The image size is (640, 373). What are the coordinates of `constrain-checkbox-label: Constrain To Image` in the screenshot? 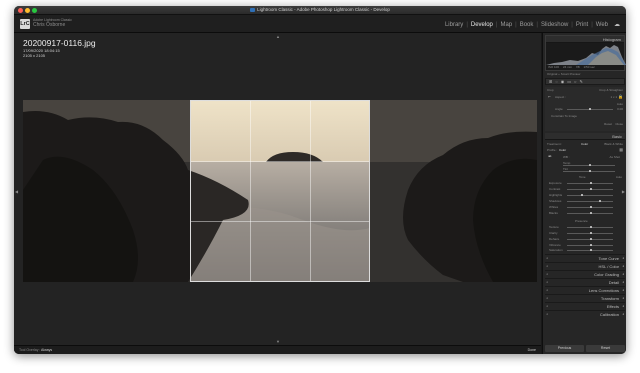 It's located at (564, 116).